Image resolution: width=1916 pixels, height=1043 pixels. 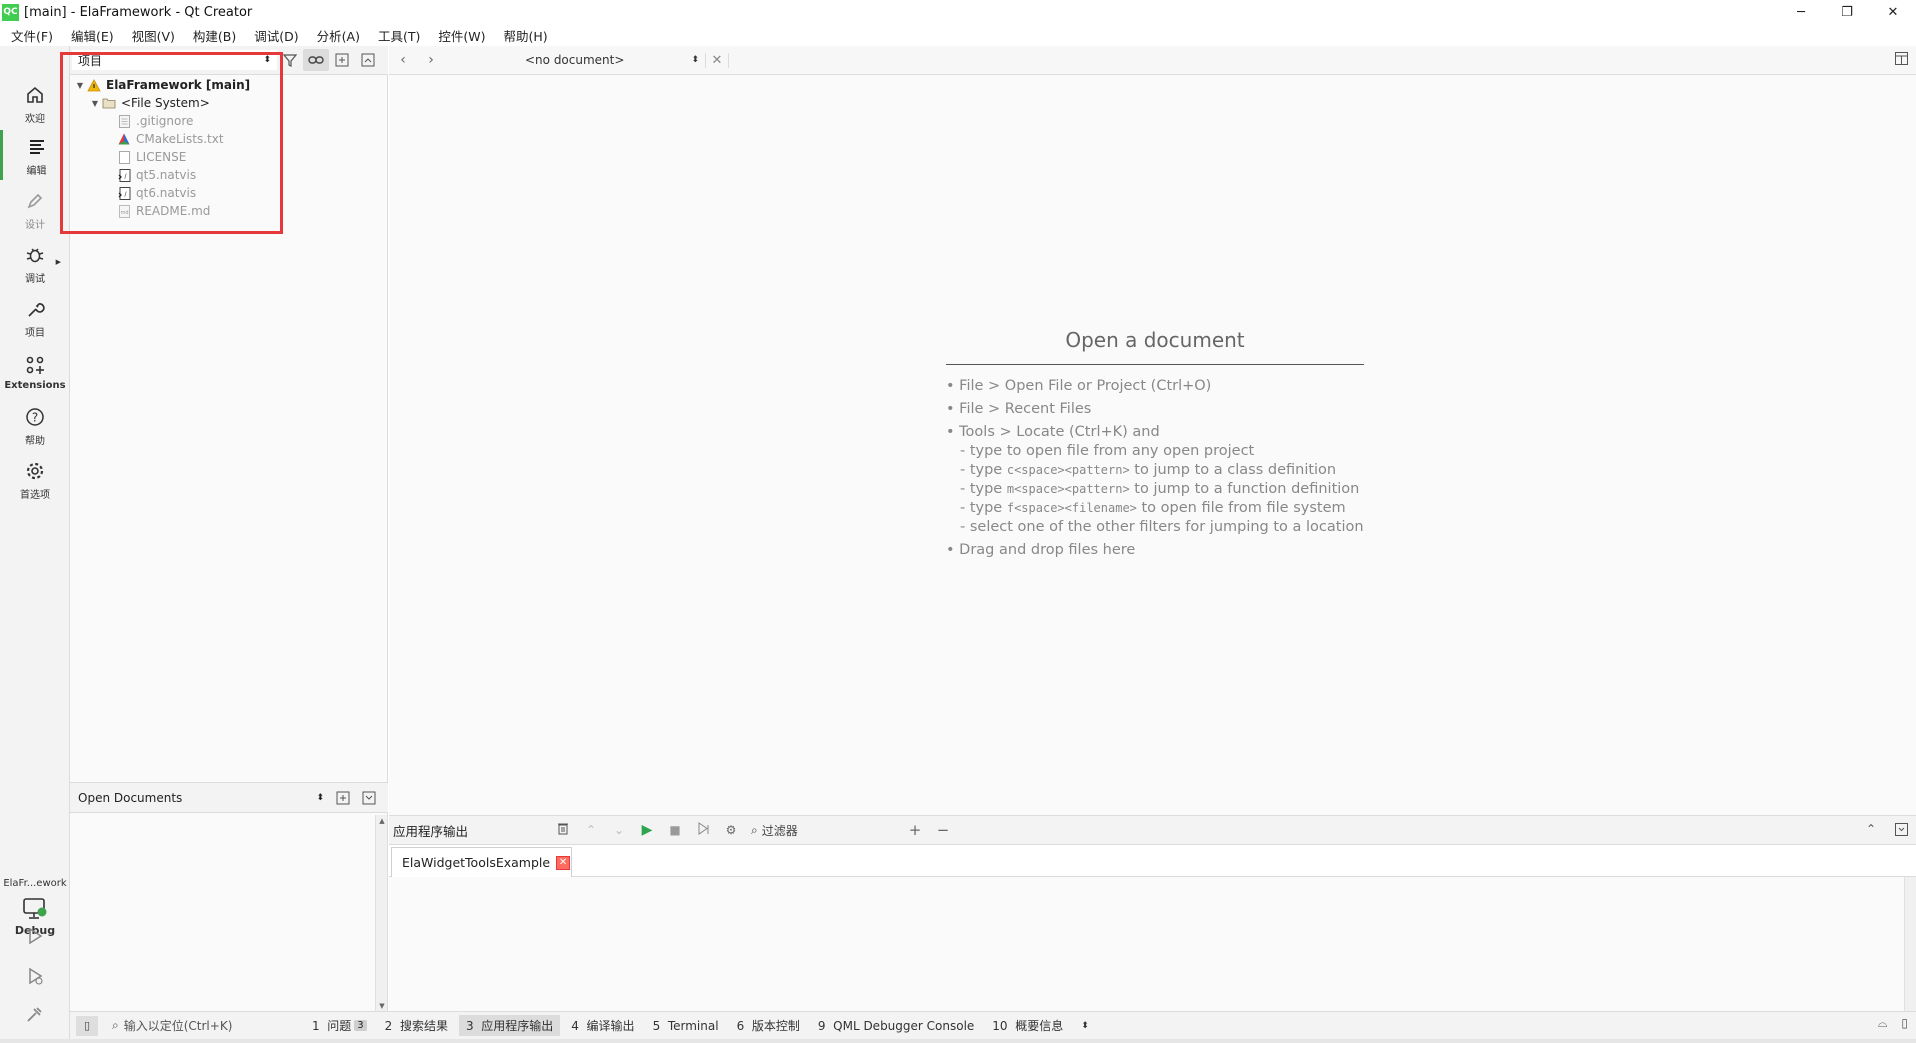 What do you see at coordinates (35, 209) in the screenshot?
I see `mode-design: 设计` at bounding box center [35, 209].